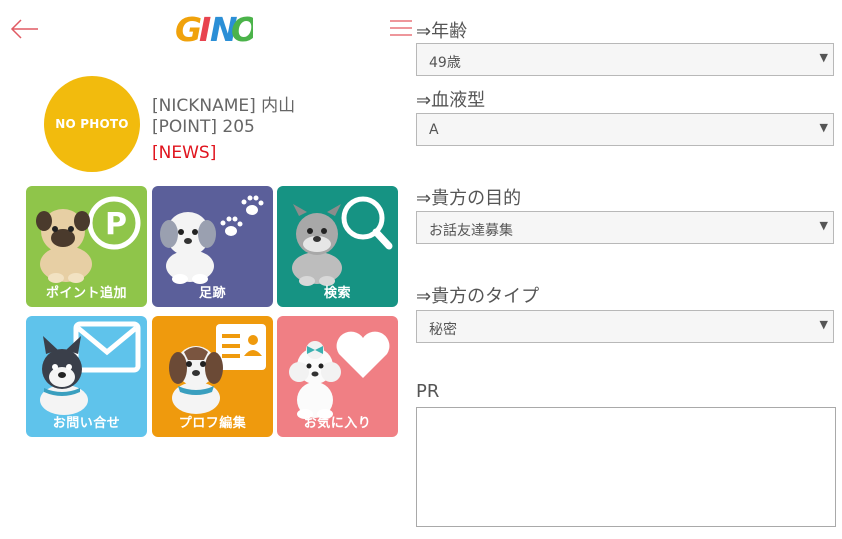 Image resolution: width=842 pixels, height=539 pixels. What do you see at coordinates (367, 223) in the screenshot?
I see `magnifier-icon` at bounding box center [367, 223].